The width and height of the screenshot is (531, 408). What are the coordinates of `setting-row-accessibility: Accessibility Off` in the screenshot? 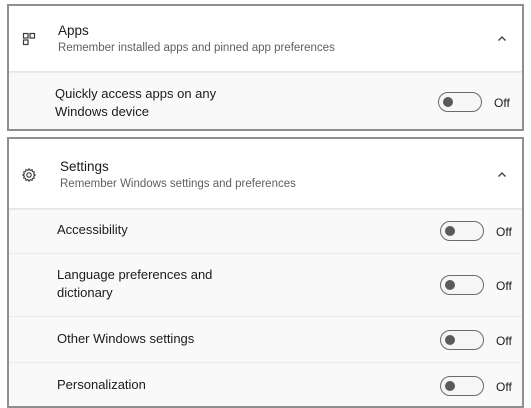 It's located at (265, 231).